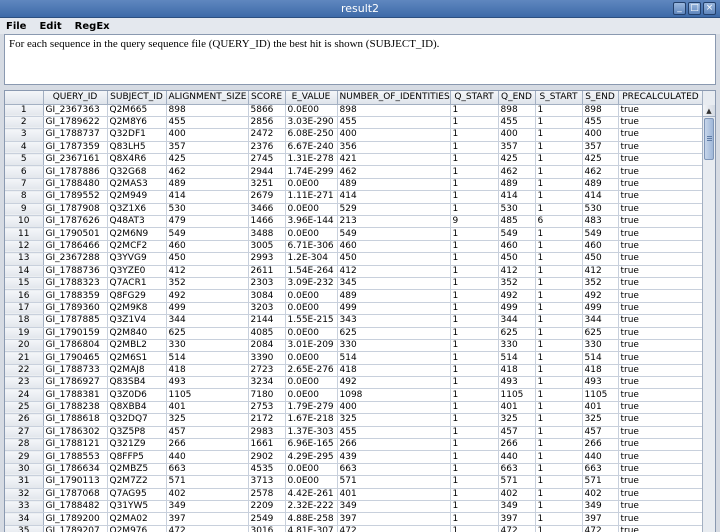 Image resolution: width=720 pixels, height=532 pixels. What do you see at coordinates (394, 383) in the screenshot?
I see `table-cell: 492` at bounding box center [394, 383].